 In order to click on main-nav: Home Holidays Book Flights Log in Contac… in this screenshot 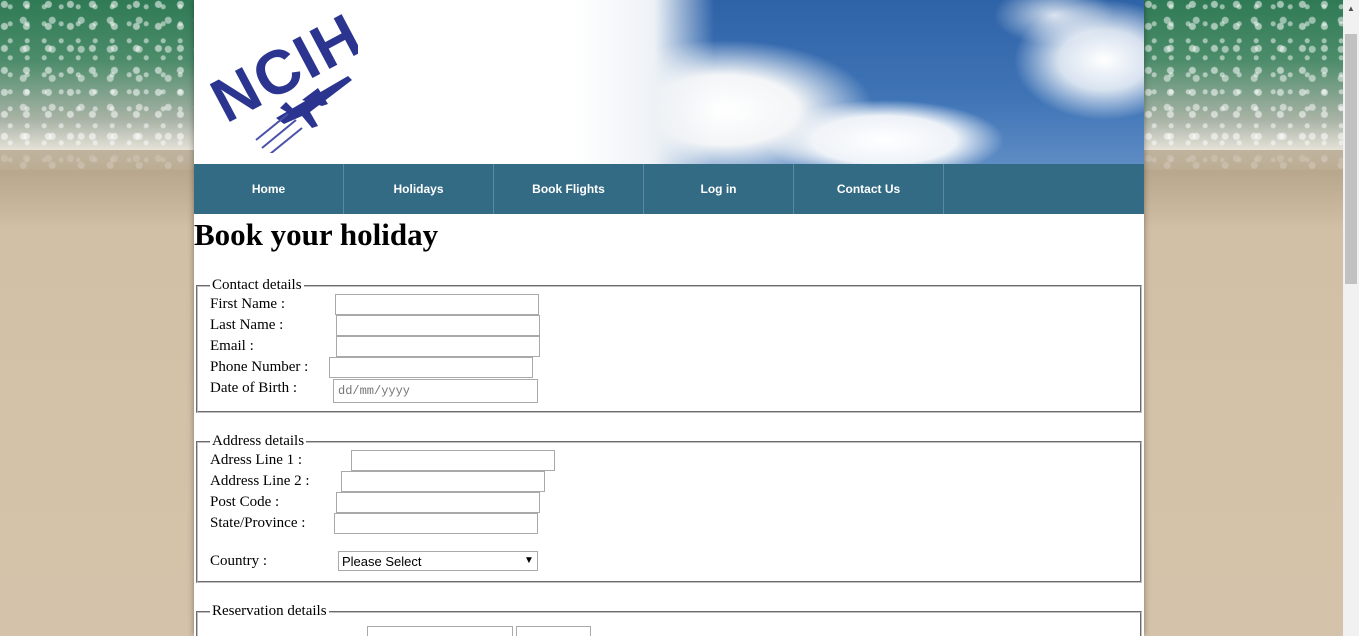, I will do `click(669, 189)`.